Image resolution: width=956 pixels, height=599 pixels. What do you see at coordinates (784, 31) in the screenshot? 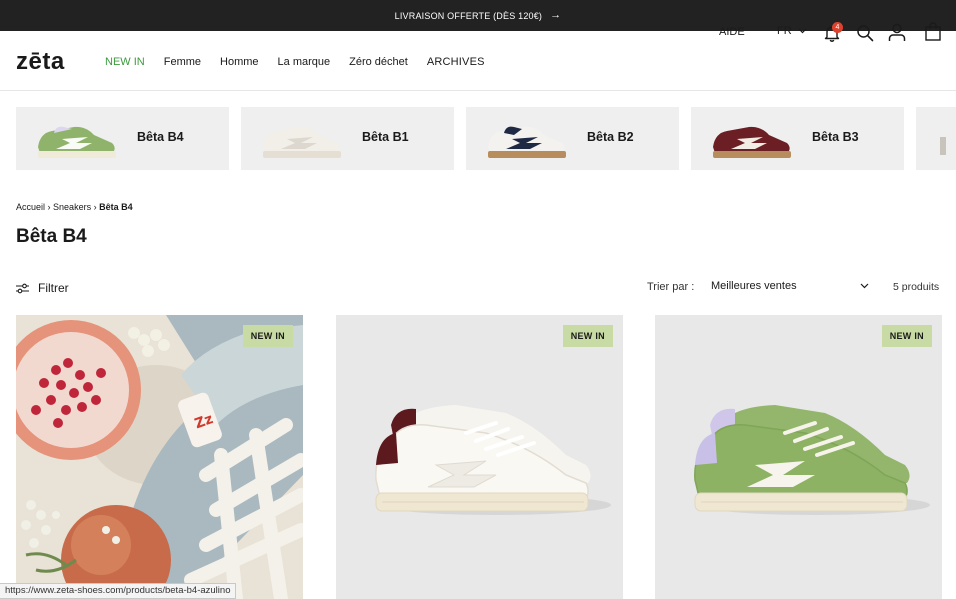
I see `language-label: FR` at bounding box center [784, 31].